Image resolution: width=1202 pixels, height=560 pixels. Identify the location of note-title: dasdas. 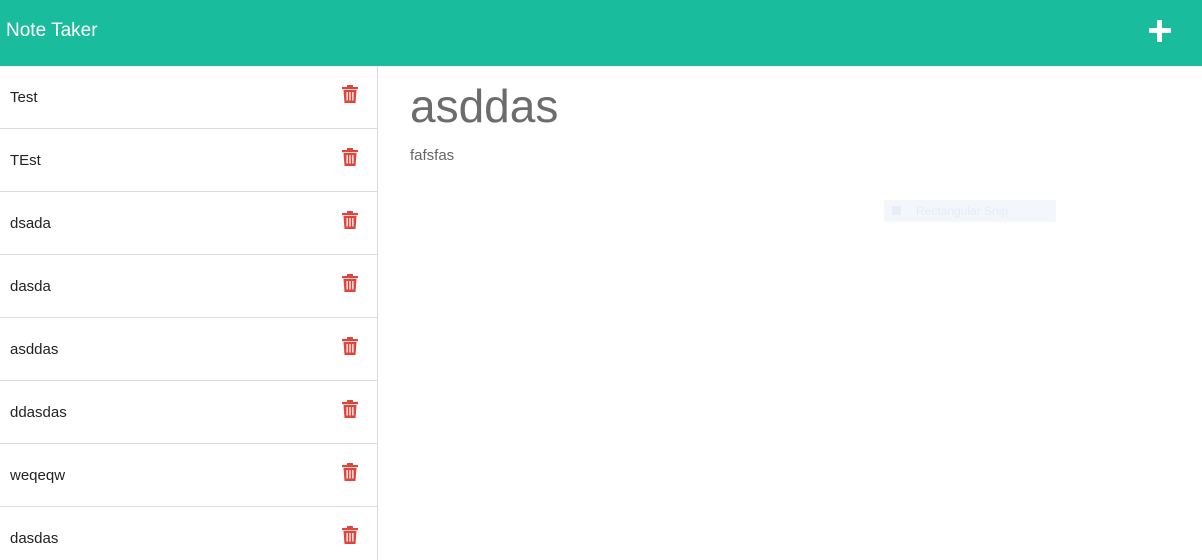
(34, 538).